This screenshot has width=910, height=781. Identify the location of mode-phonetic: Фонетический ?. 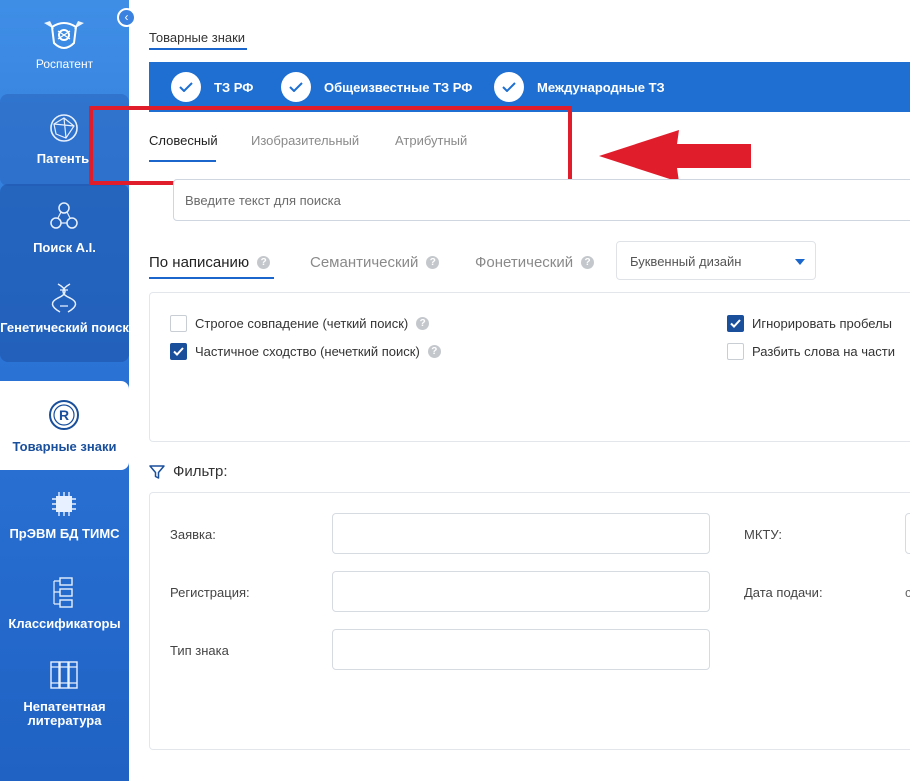
(535, 262).